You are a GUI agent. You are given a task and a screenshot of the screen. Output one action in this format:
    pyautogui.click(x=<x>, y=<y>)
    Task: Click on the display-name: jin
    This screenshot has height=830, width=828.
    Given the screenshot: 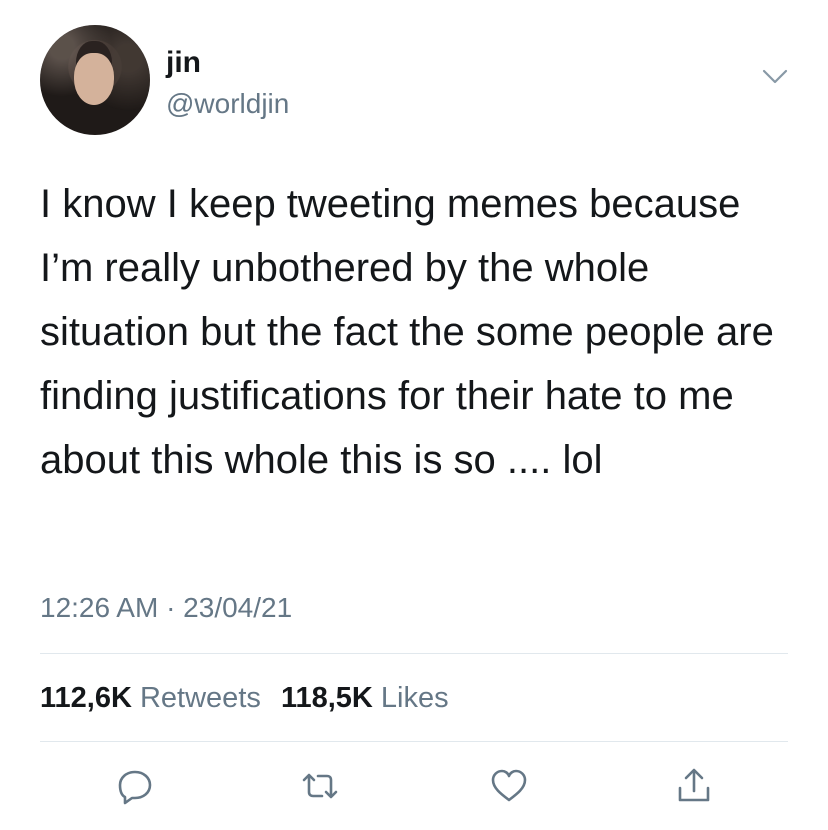 What is the action you would take?
    pyautogui.click(x=183, y=63)
    